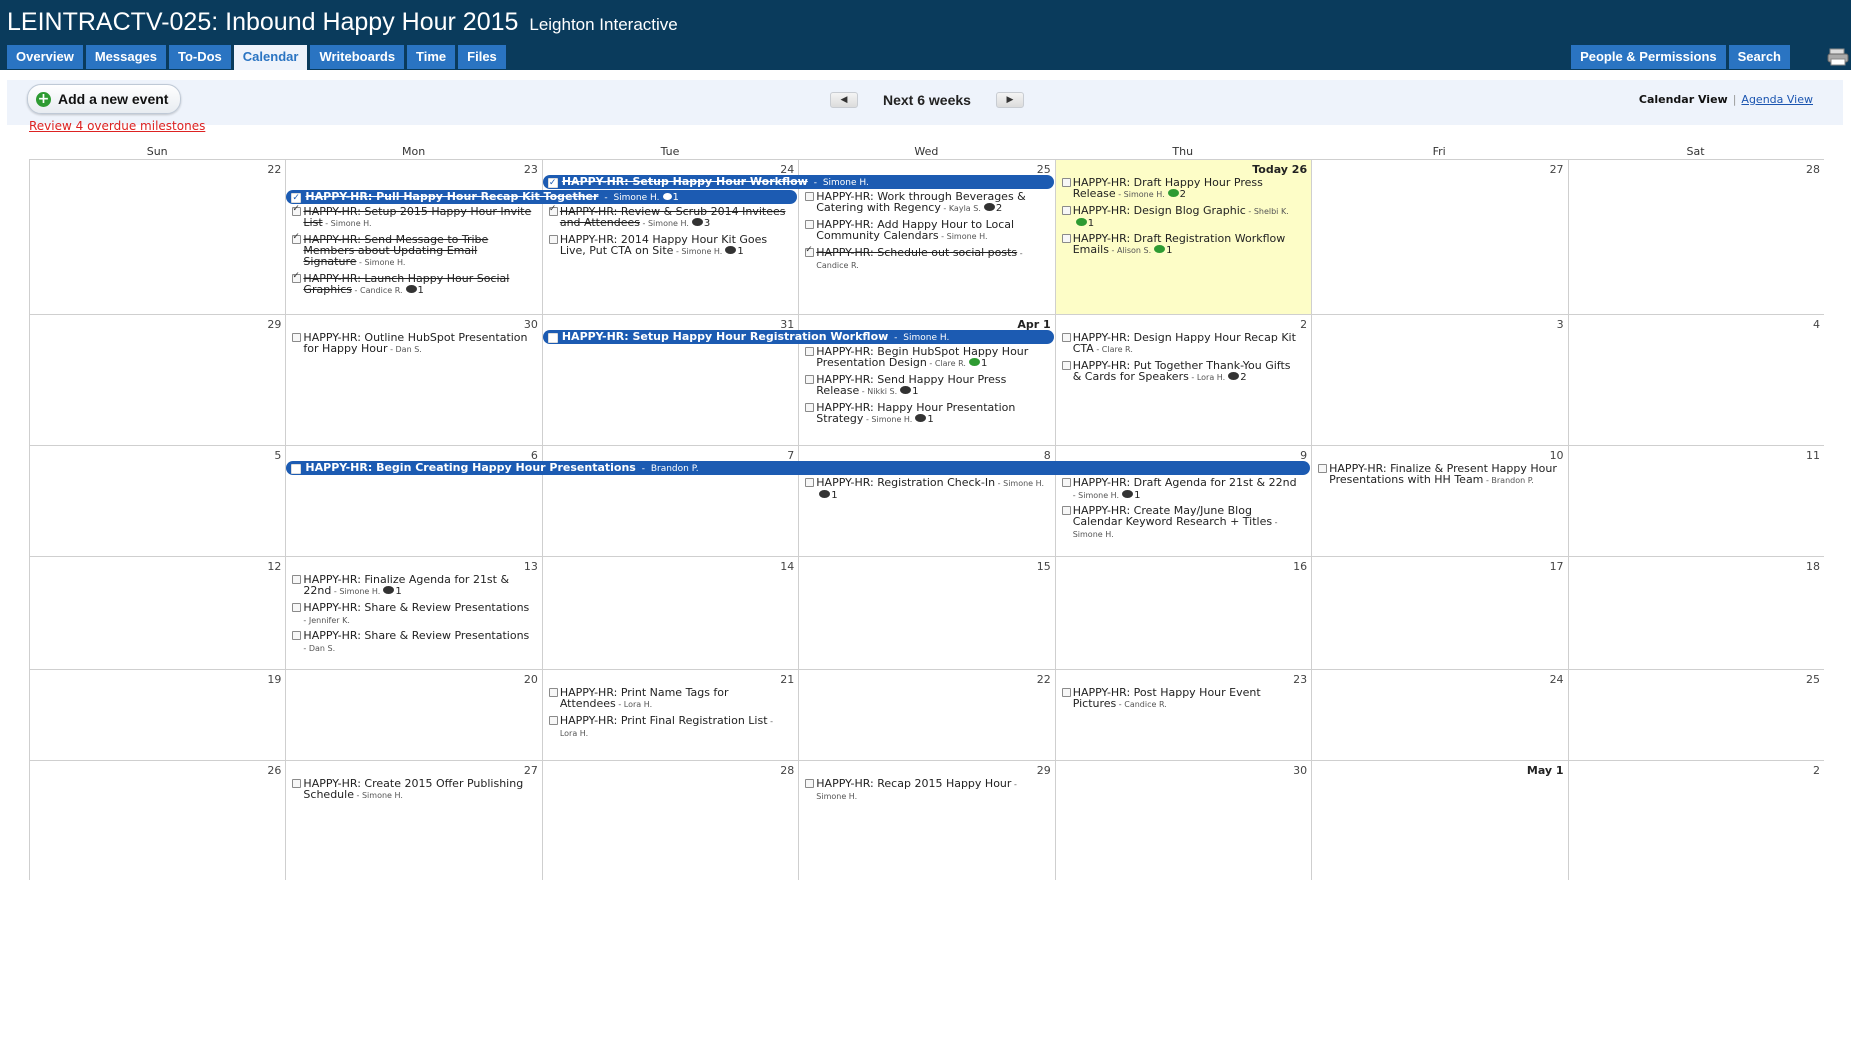 This screenshot has height=1059, width=1851. What do you see at coordinates (1648, 57) in the screenshot?
I see `tab-people-permissions: People & Permissions` at bounding box center [1648, 57].